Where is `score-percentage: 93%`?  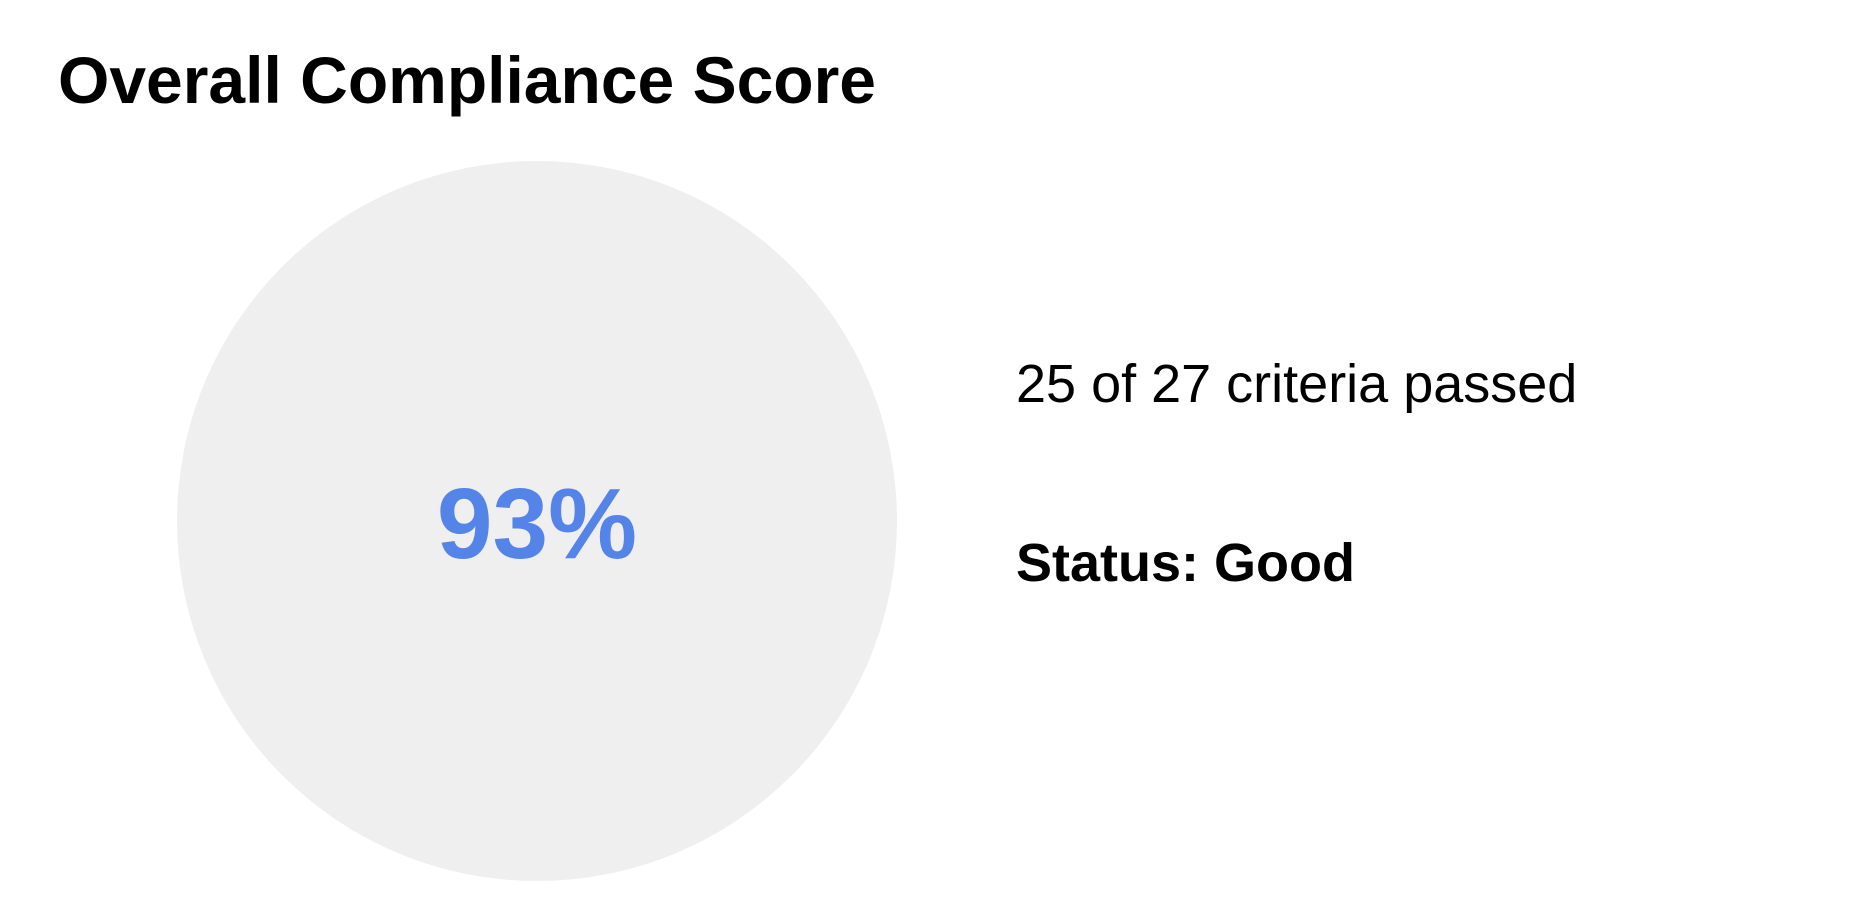 score-percentage: 93% is located at coordinates (537, 524).